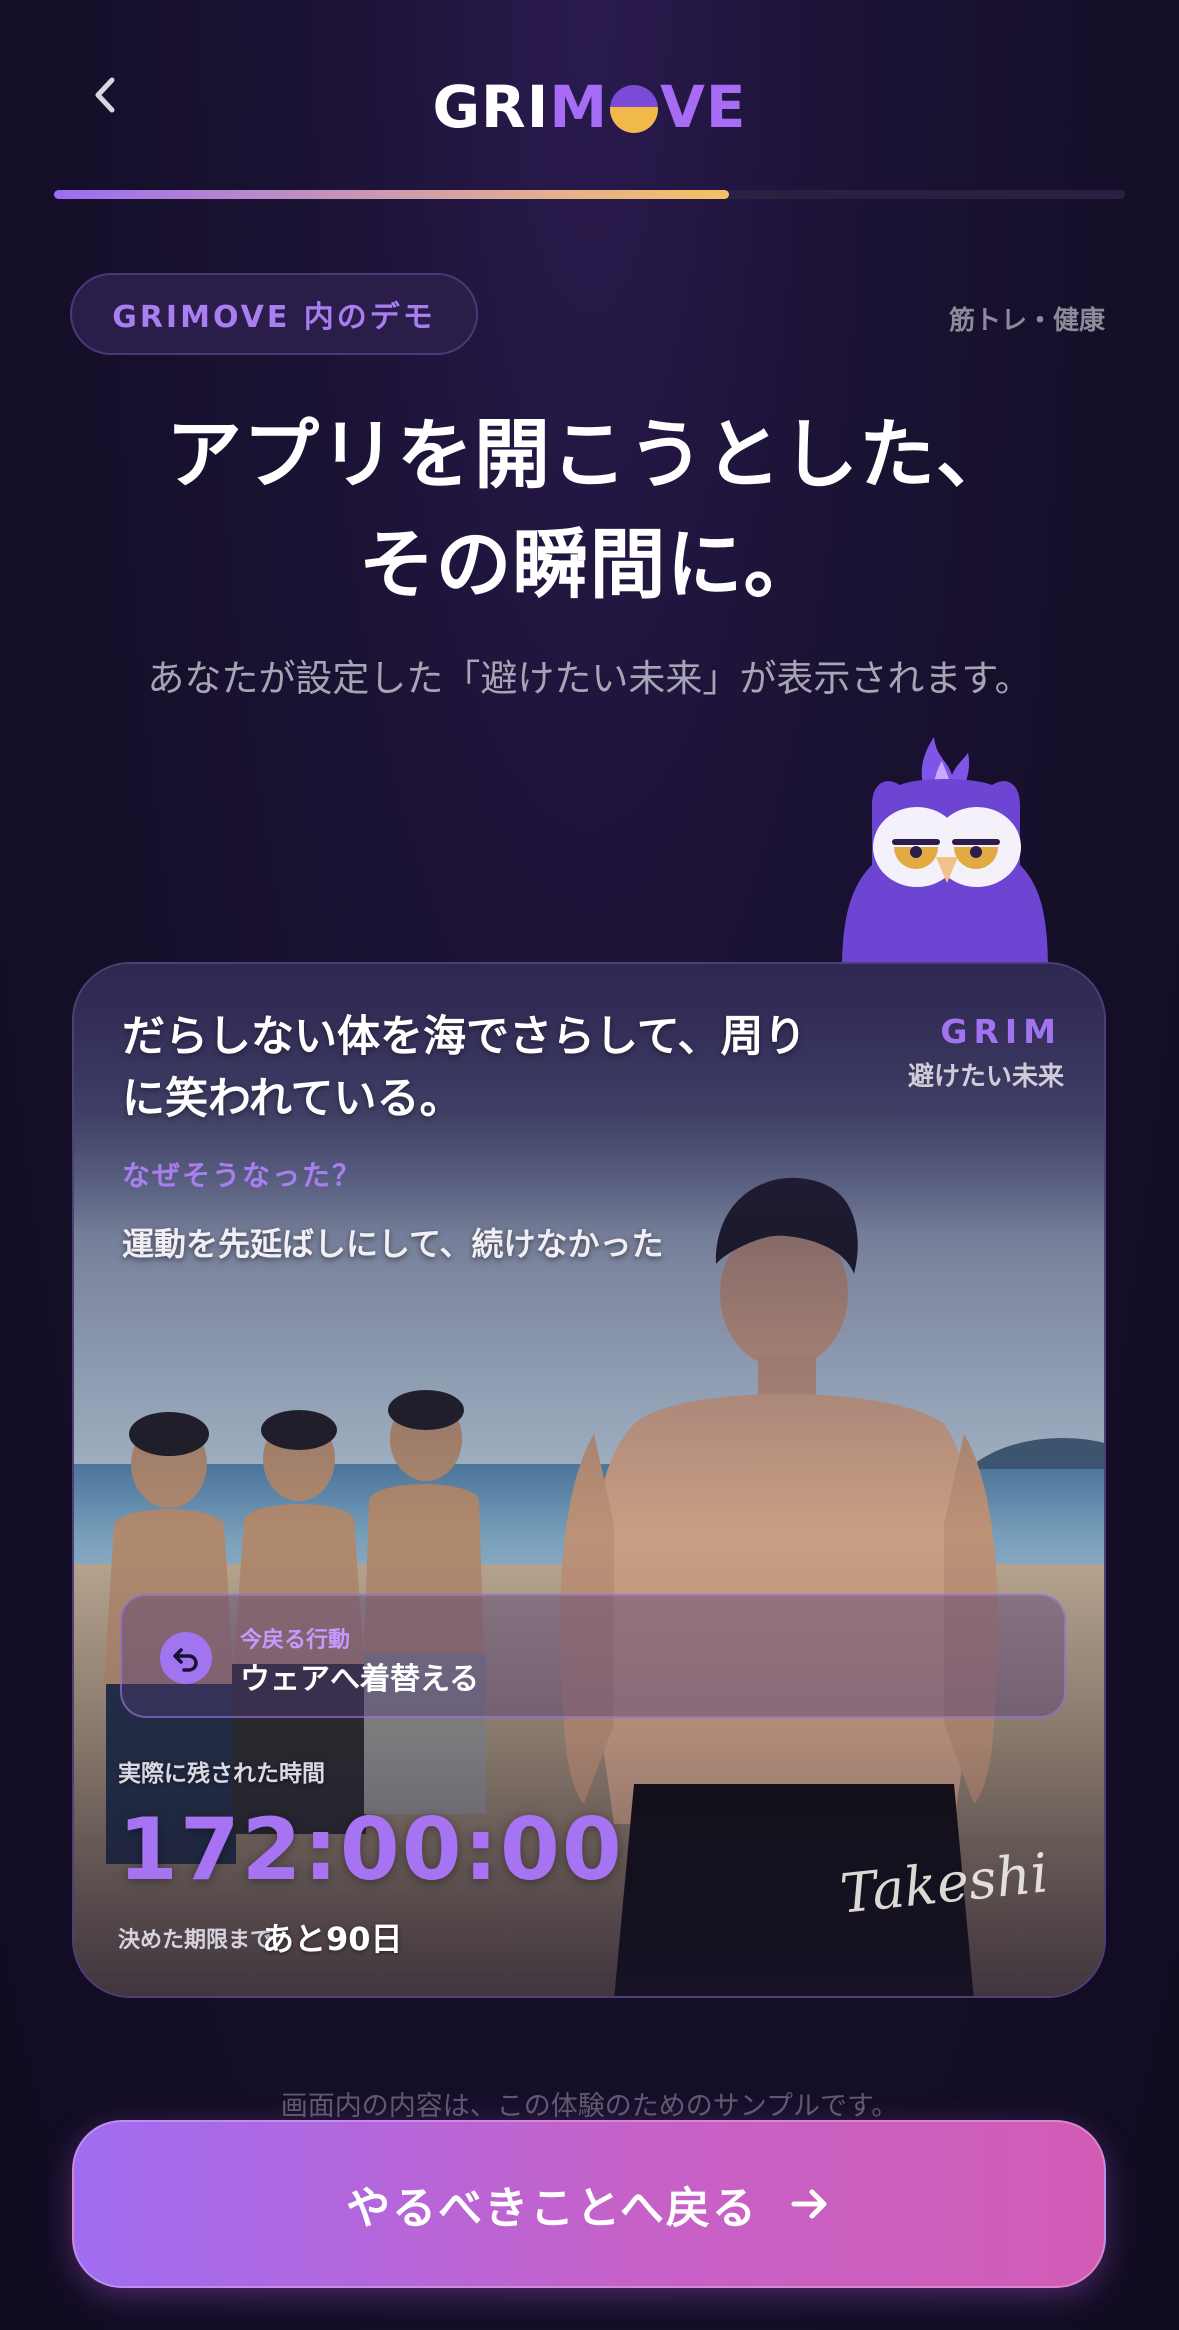 The height and width of the screenshot is (2330, 1179). I want to click on future-title-line-2: に笑われている。, so click(292, 1099).